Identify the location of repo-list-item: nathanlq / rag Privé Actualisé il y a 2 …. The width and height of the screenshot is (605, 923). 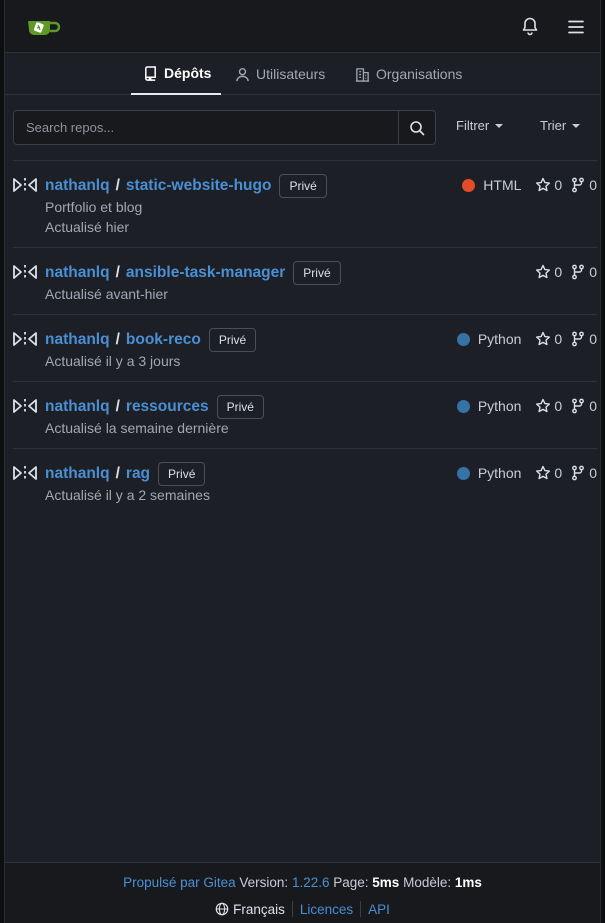
(305, 481).